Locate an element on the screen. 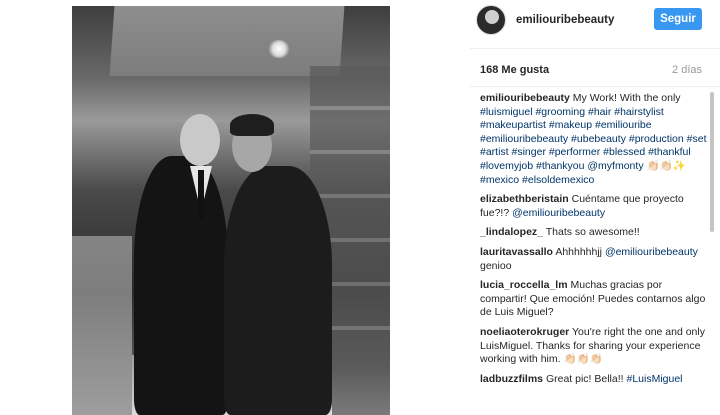 This screenshot has height=415, width=720. comment-username: noeliaoterokruger is located at coordinates (524, 332).